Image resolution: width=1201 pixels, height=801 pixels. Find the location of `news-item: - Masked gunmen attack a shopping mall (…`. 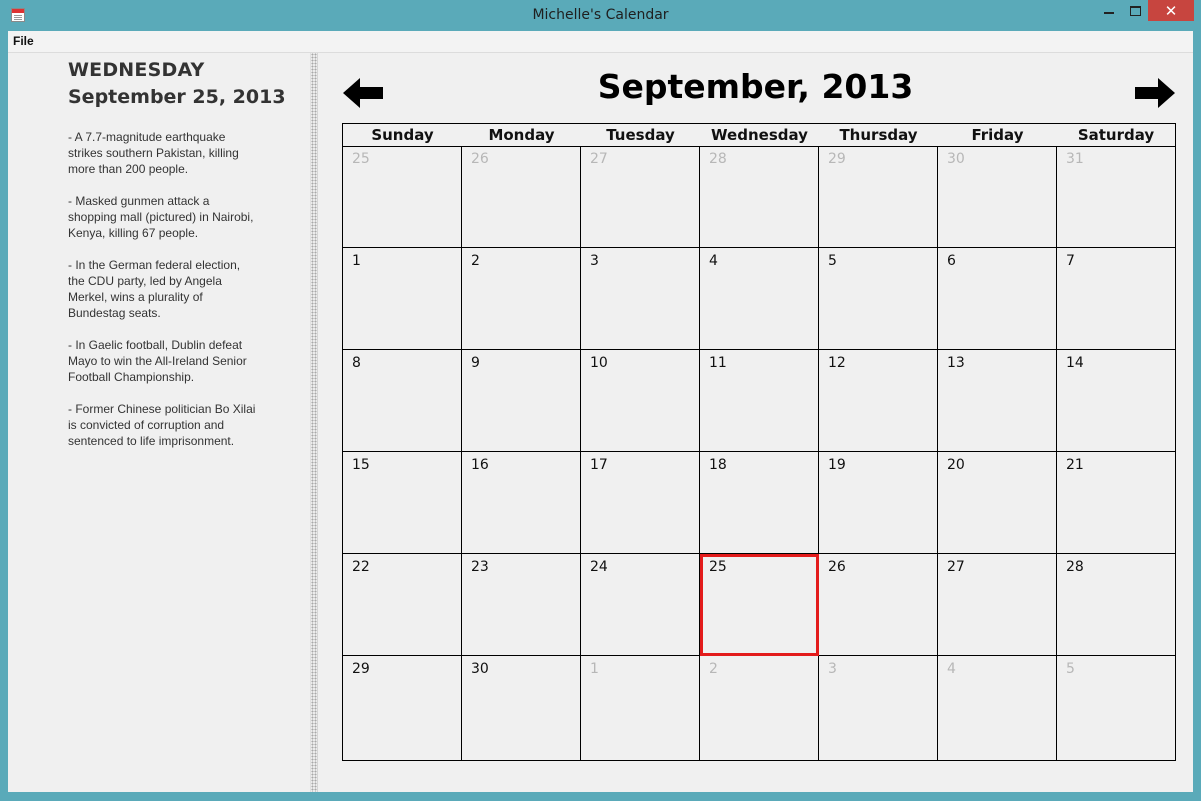

news-item: - Masked gunmen attack a shopping mall (… is located at coordinates (161, 217).